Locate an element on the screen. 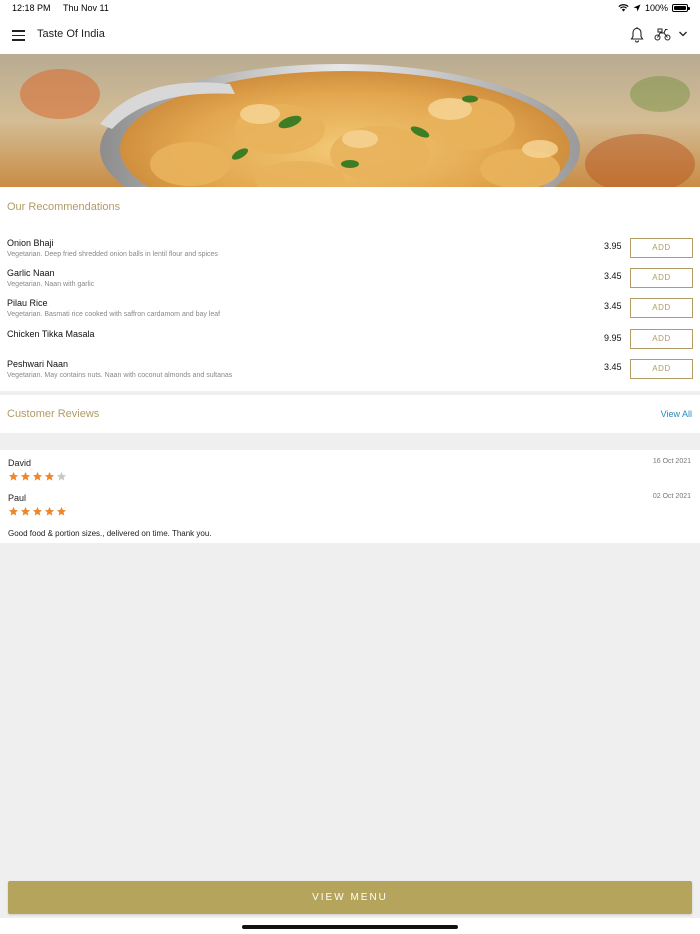 Image resolution: width=700 pixels, height=934 pixels. status-left: 12:18 PM Thu Nov 11 is located at coordinates (60, 8).